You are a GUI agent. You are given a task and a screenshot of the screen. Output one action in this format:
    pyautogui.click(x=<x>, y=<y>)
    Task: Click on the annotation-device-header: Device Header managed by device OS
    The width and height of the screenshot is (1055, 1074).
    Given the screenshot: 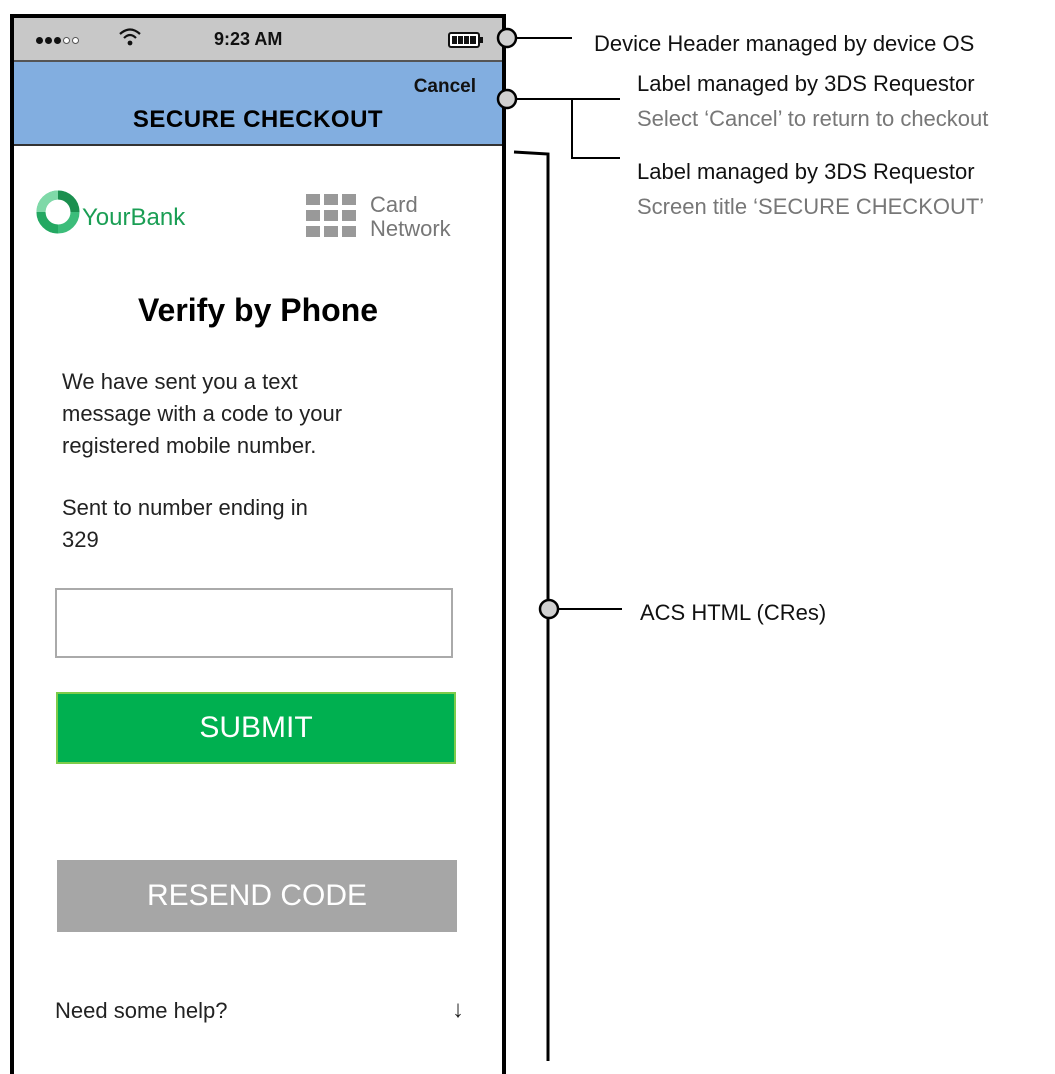 What is the action you would take?
    pyautogui.click(x=784, y=43)
    